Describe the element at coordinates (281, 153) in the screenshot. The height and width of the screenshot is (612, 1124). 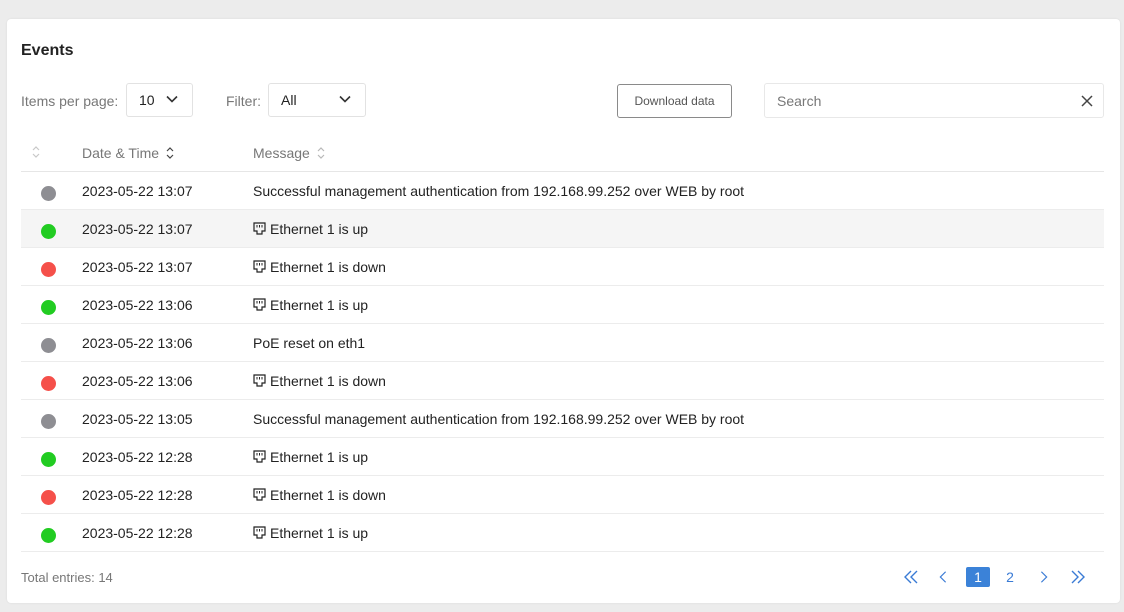
I see `message-column-label: Message` at that location.